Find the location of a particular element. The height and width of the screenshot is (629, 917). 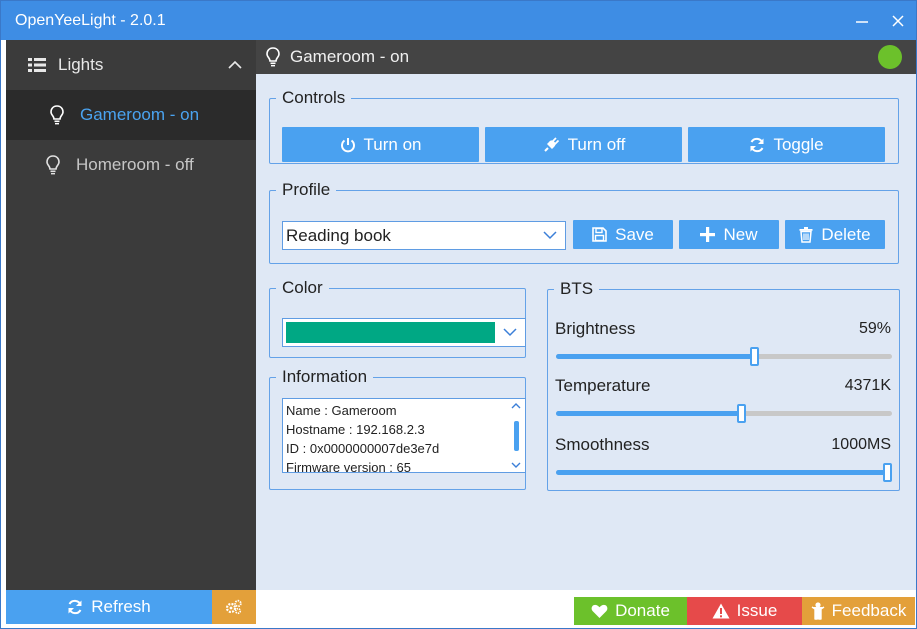

color-picker is located at coordinates (404, 332).